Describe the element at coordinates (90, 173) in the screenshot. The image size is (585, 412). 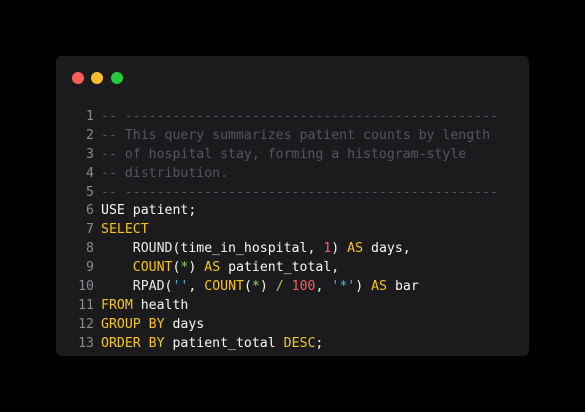
I see `line-number: 4` at that location.